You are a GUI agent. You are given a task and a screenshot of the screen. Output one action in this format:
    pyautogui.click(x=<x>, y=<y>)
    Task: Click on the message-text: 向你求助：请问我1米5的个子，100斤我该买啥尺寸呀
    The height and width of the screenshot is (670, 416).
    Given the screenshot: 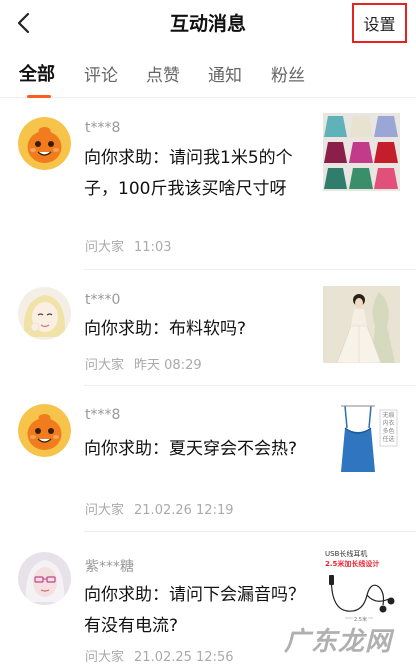 What is the action you would take?
    pyautogui.click(x=188, y=173)
    